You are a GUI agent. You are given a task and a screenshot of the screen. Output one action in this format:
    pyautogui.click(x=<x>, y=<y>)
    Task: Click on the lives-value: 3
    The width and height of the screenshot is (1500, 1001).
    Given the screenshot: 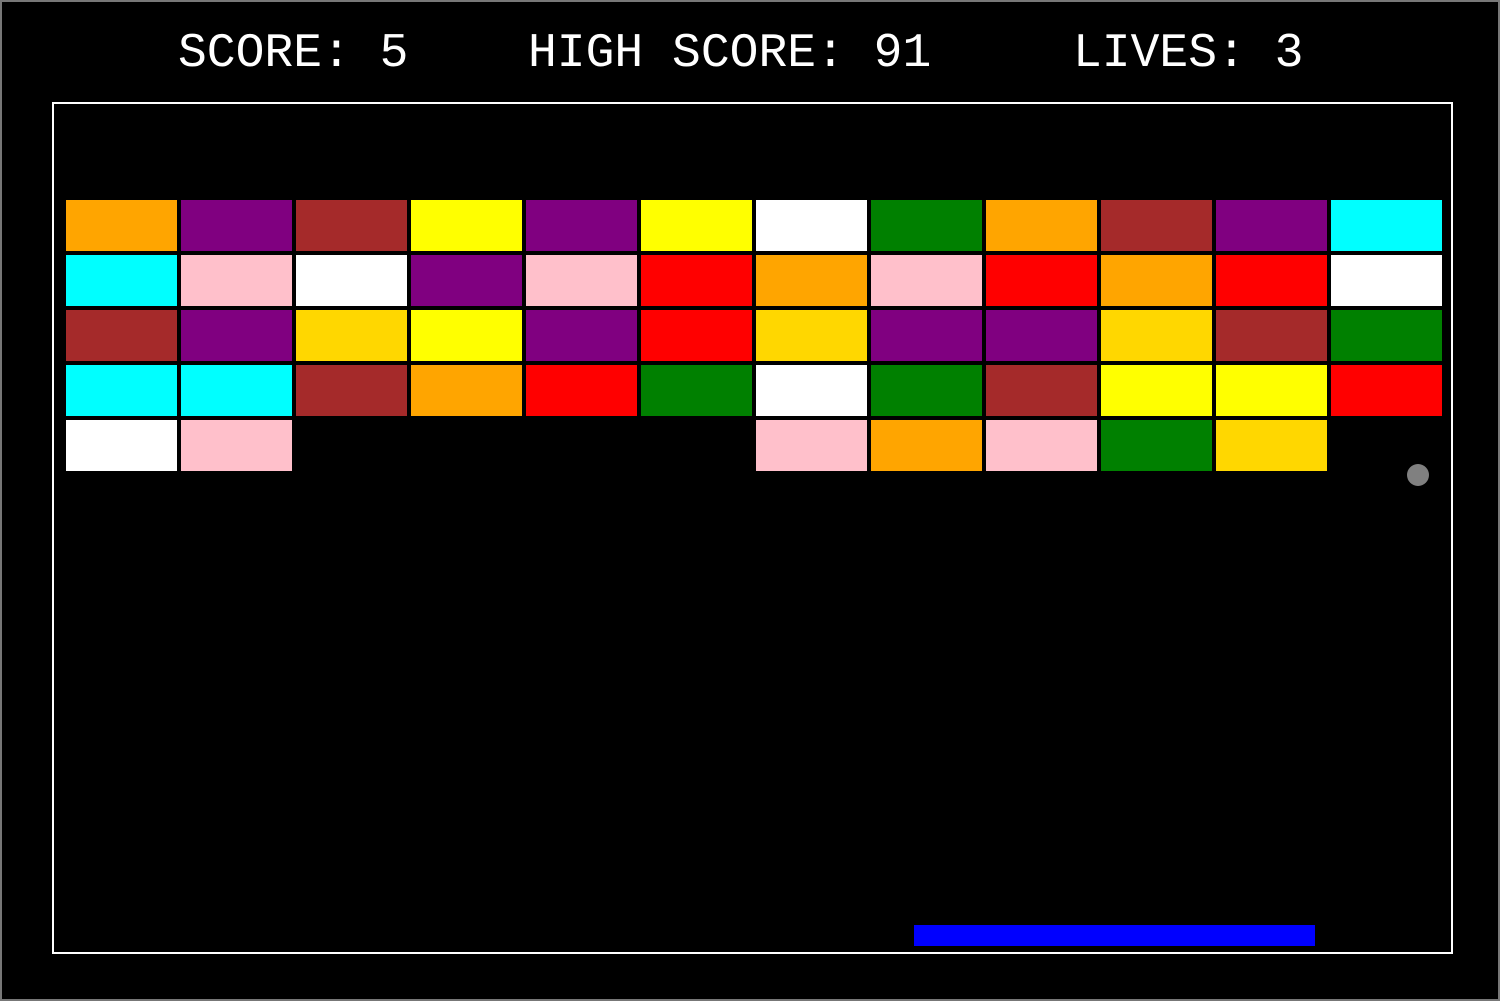 What is the action you would take?
    pyautogui.click(x=1289, y=54)
    